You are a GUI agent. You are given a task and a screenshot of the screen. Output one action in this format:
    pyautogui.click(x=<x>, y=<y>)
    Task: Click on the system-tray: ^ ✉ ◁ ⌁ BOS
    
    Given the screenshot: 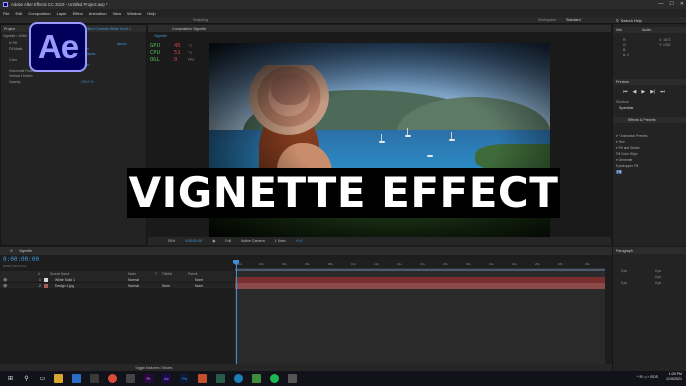 What is the action you would take?
    pyautogui.click(x=647, y=377)
    